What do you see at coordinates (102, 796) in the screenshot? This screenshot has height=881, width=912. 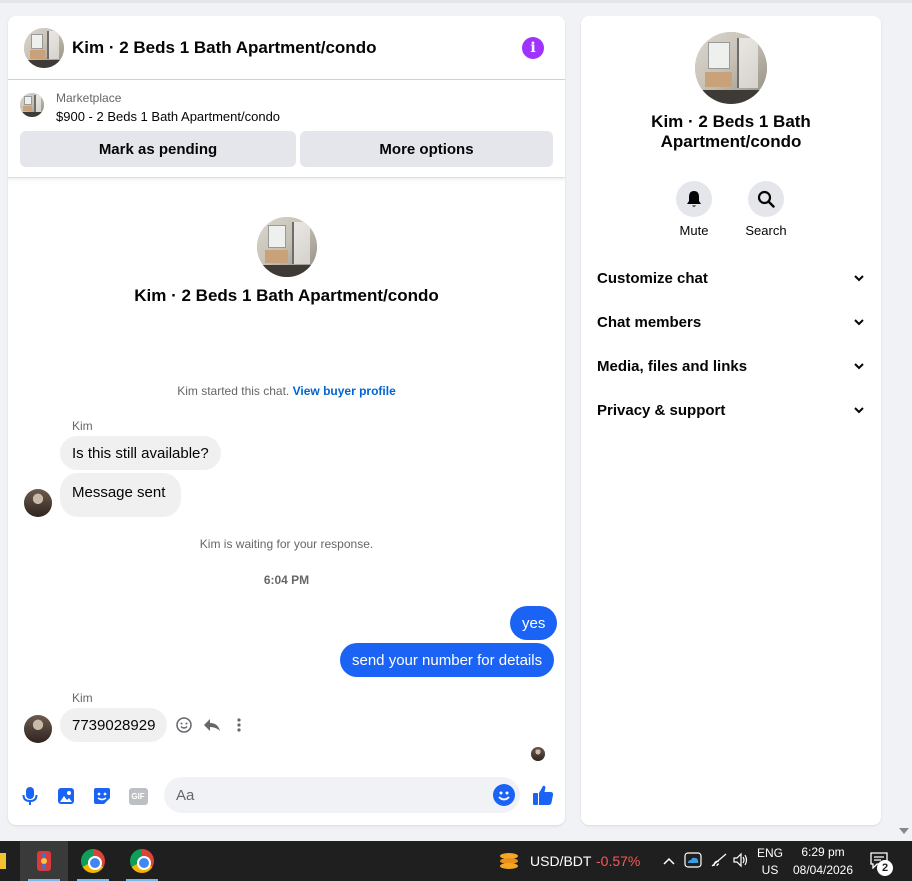 I see `sticker-icon` at bounding box center [102, 796].